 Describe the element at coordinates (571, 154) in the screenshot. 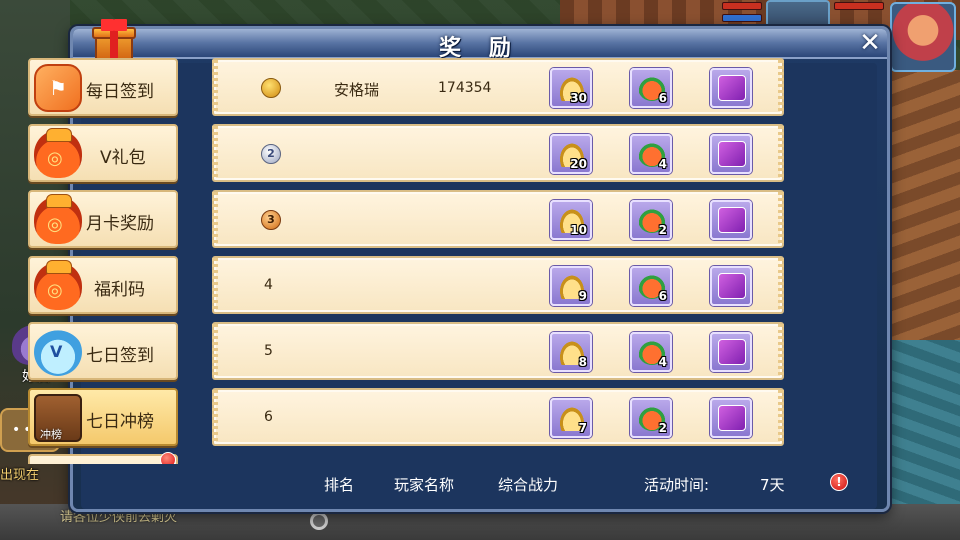

I see `reward-slot: 20` at that location.